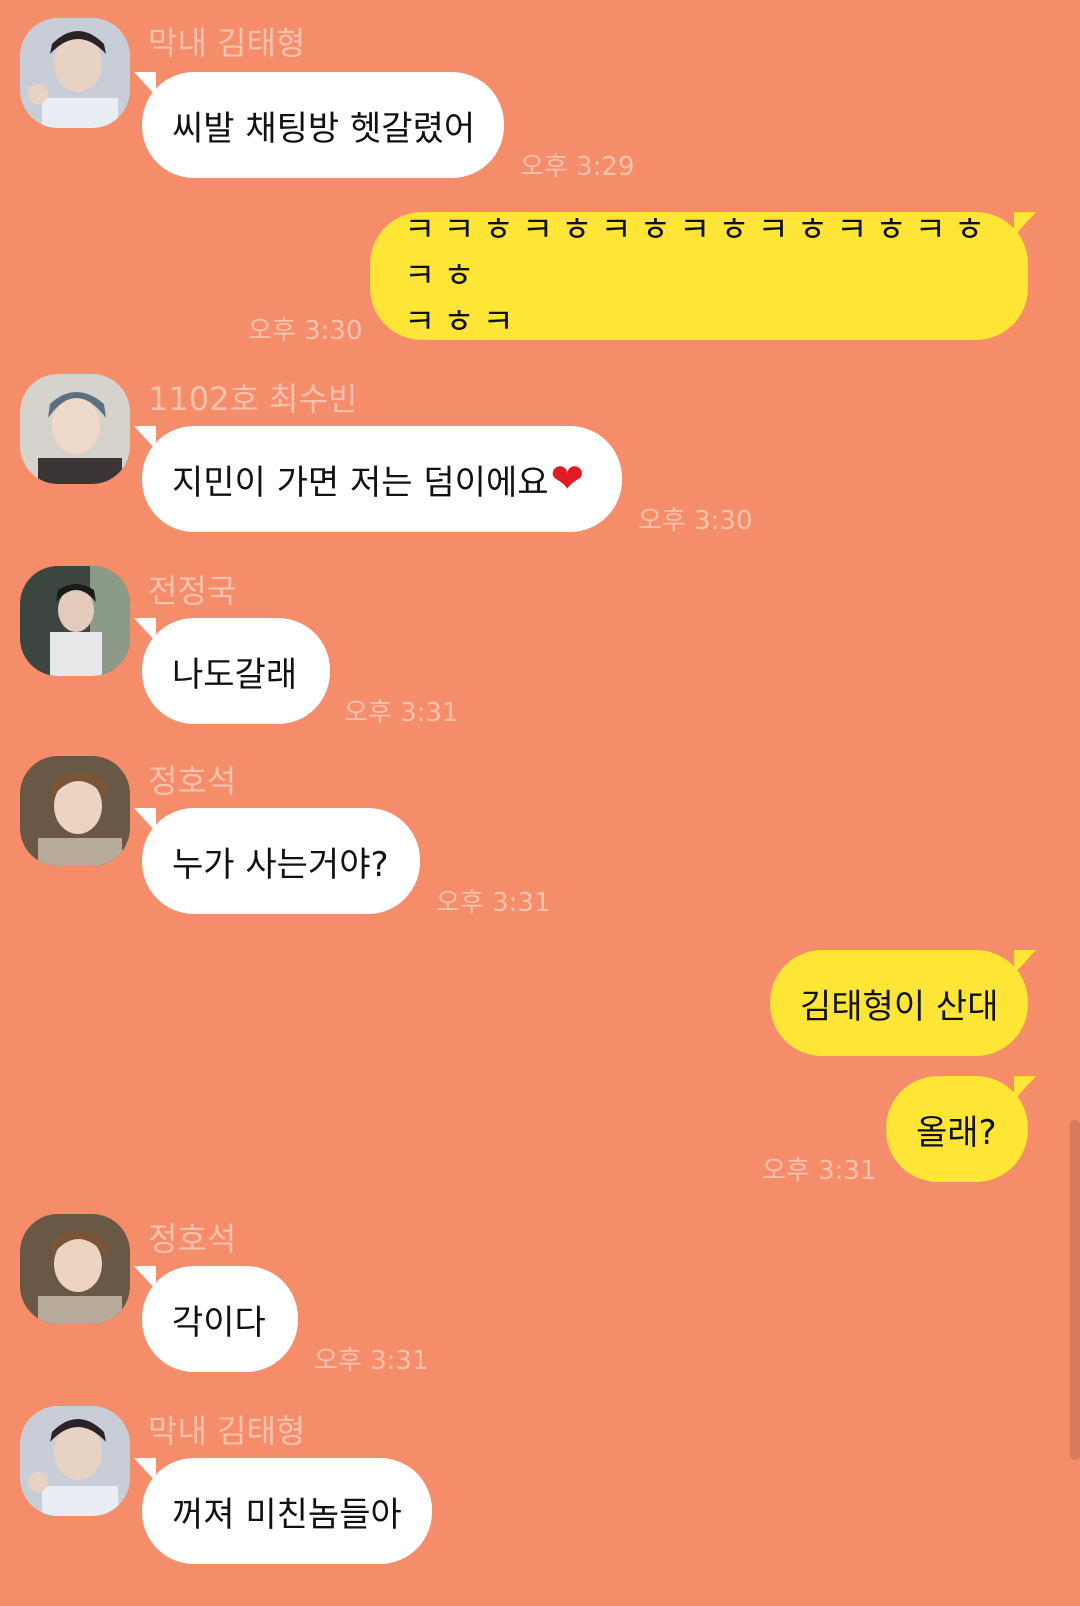 The height and width of the screenshot is (1606, 1080). I want to click on message-text: 나도갈래, so click(235, 674).